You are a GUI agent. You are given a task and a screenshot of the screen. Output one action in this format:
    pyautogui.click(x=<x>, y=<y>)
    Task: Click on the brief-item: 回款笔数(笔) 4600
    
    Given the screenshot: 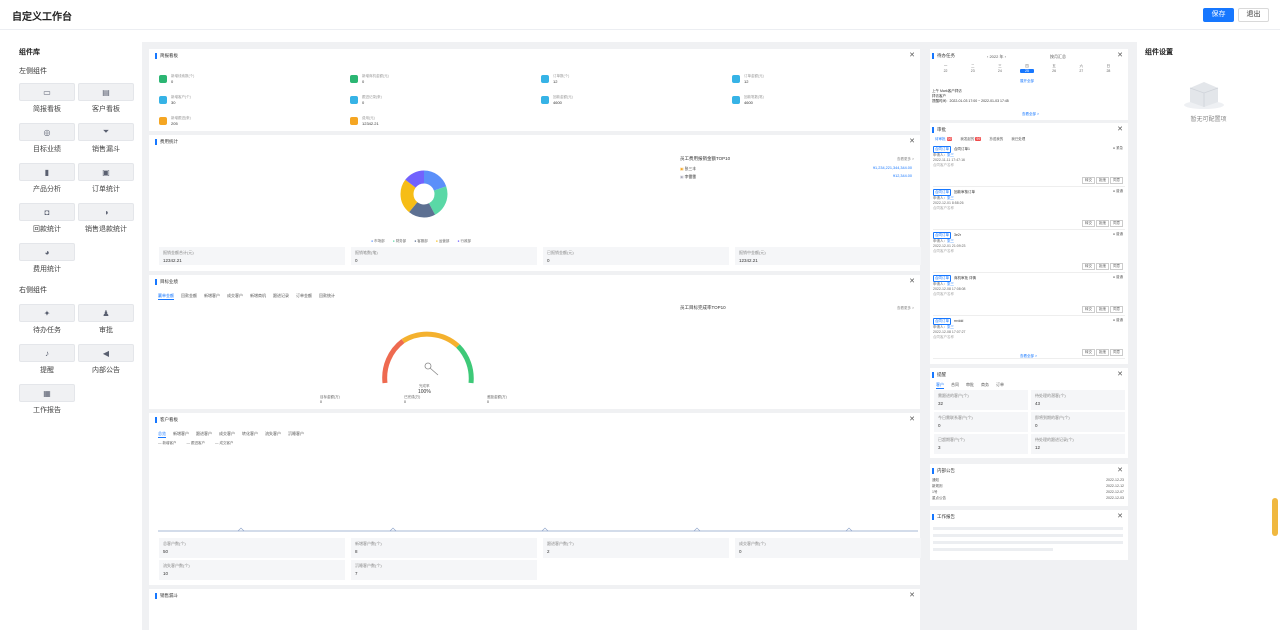 What is the action you would take?
    pyautogui.click(x=748, y=100)
    